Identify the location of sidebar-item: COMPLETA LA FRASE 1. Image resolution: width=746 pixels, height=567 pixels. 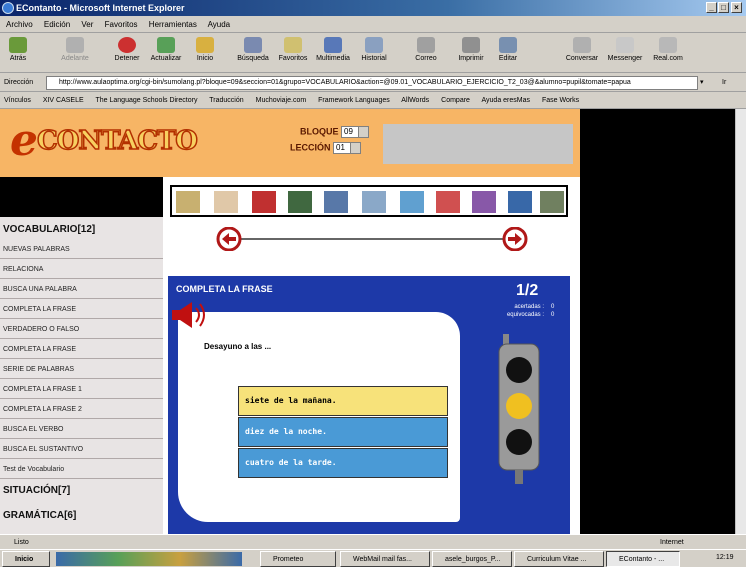
(81, 389).